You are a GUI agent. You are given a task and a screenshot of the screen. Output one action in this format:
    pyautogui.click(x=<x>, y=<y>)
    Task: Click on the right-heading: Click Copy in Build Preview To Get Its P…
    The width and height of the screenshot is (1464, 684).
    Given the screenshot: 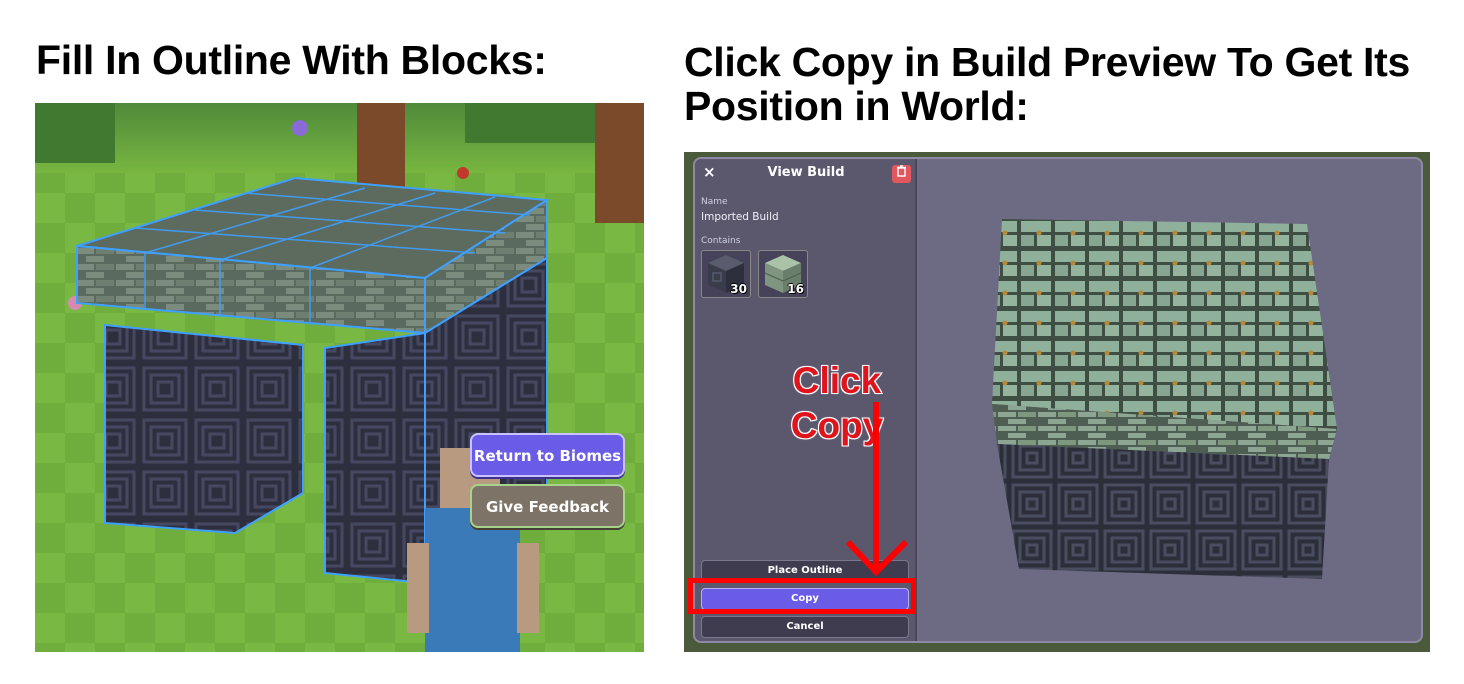 What is the action you would take?
    pyautogui.click(x=1064, y=84)
    